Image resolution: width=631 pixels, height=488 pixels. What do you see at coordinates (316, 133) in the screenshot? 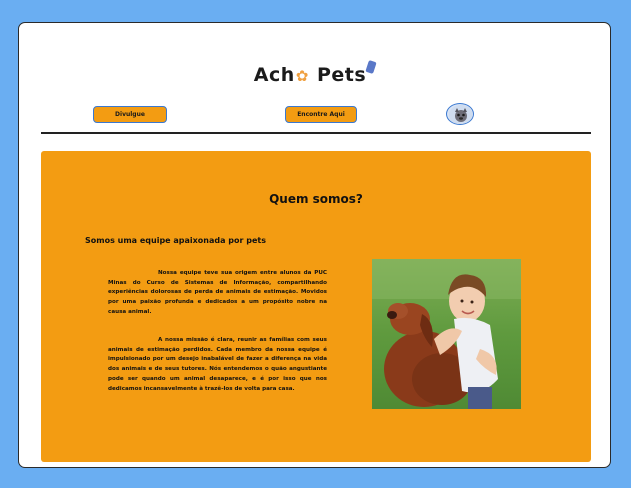
I see `header-divider` at bounding box center [316, 133].